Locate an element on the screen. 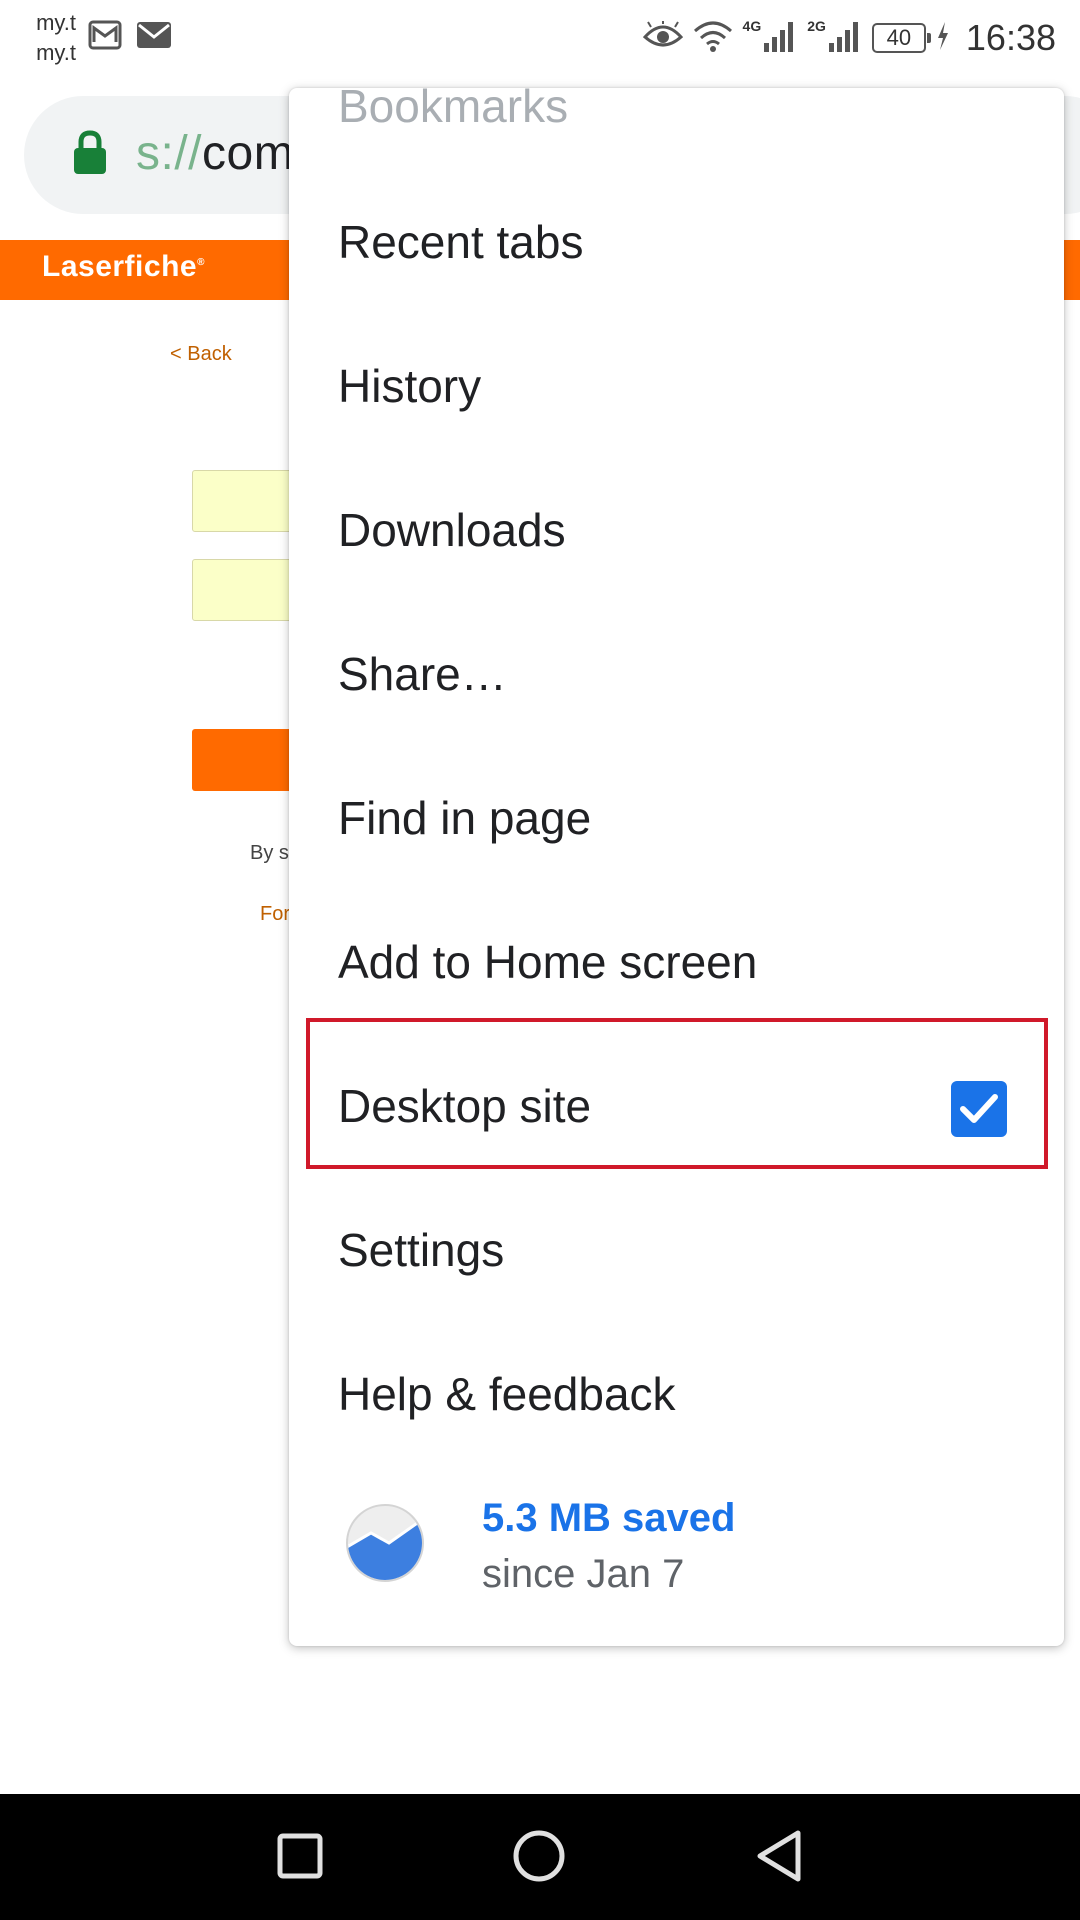 Image resolution: width=1080 pixels, height=1920 pixels. network-label-2g: 2G is located at coordinates (816, 26).